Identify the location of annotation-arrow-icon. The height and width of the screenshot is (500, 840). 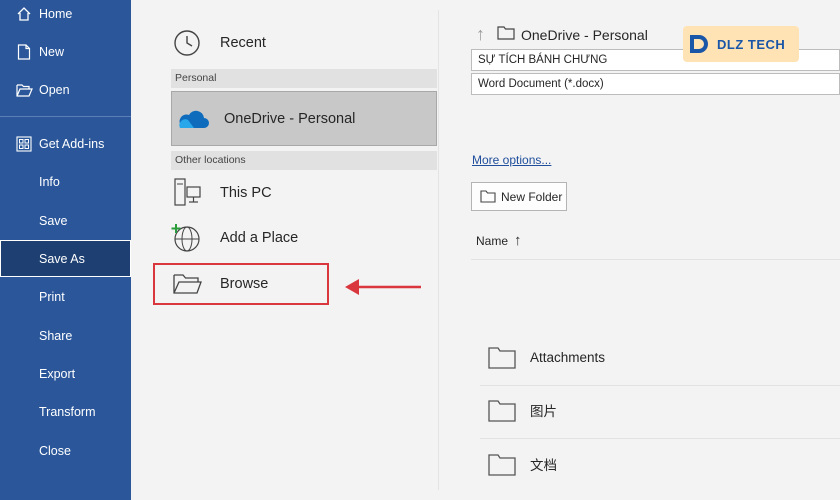
(383, 287).